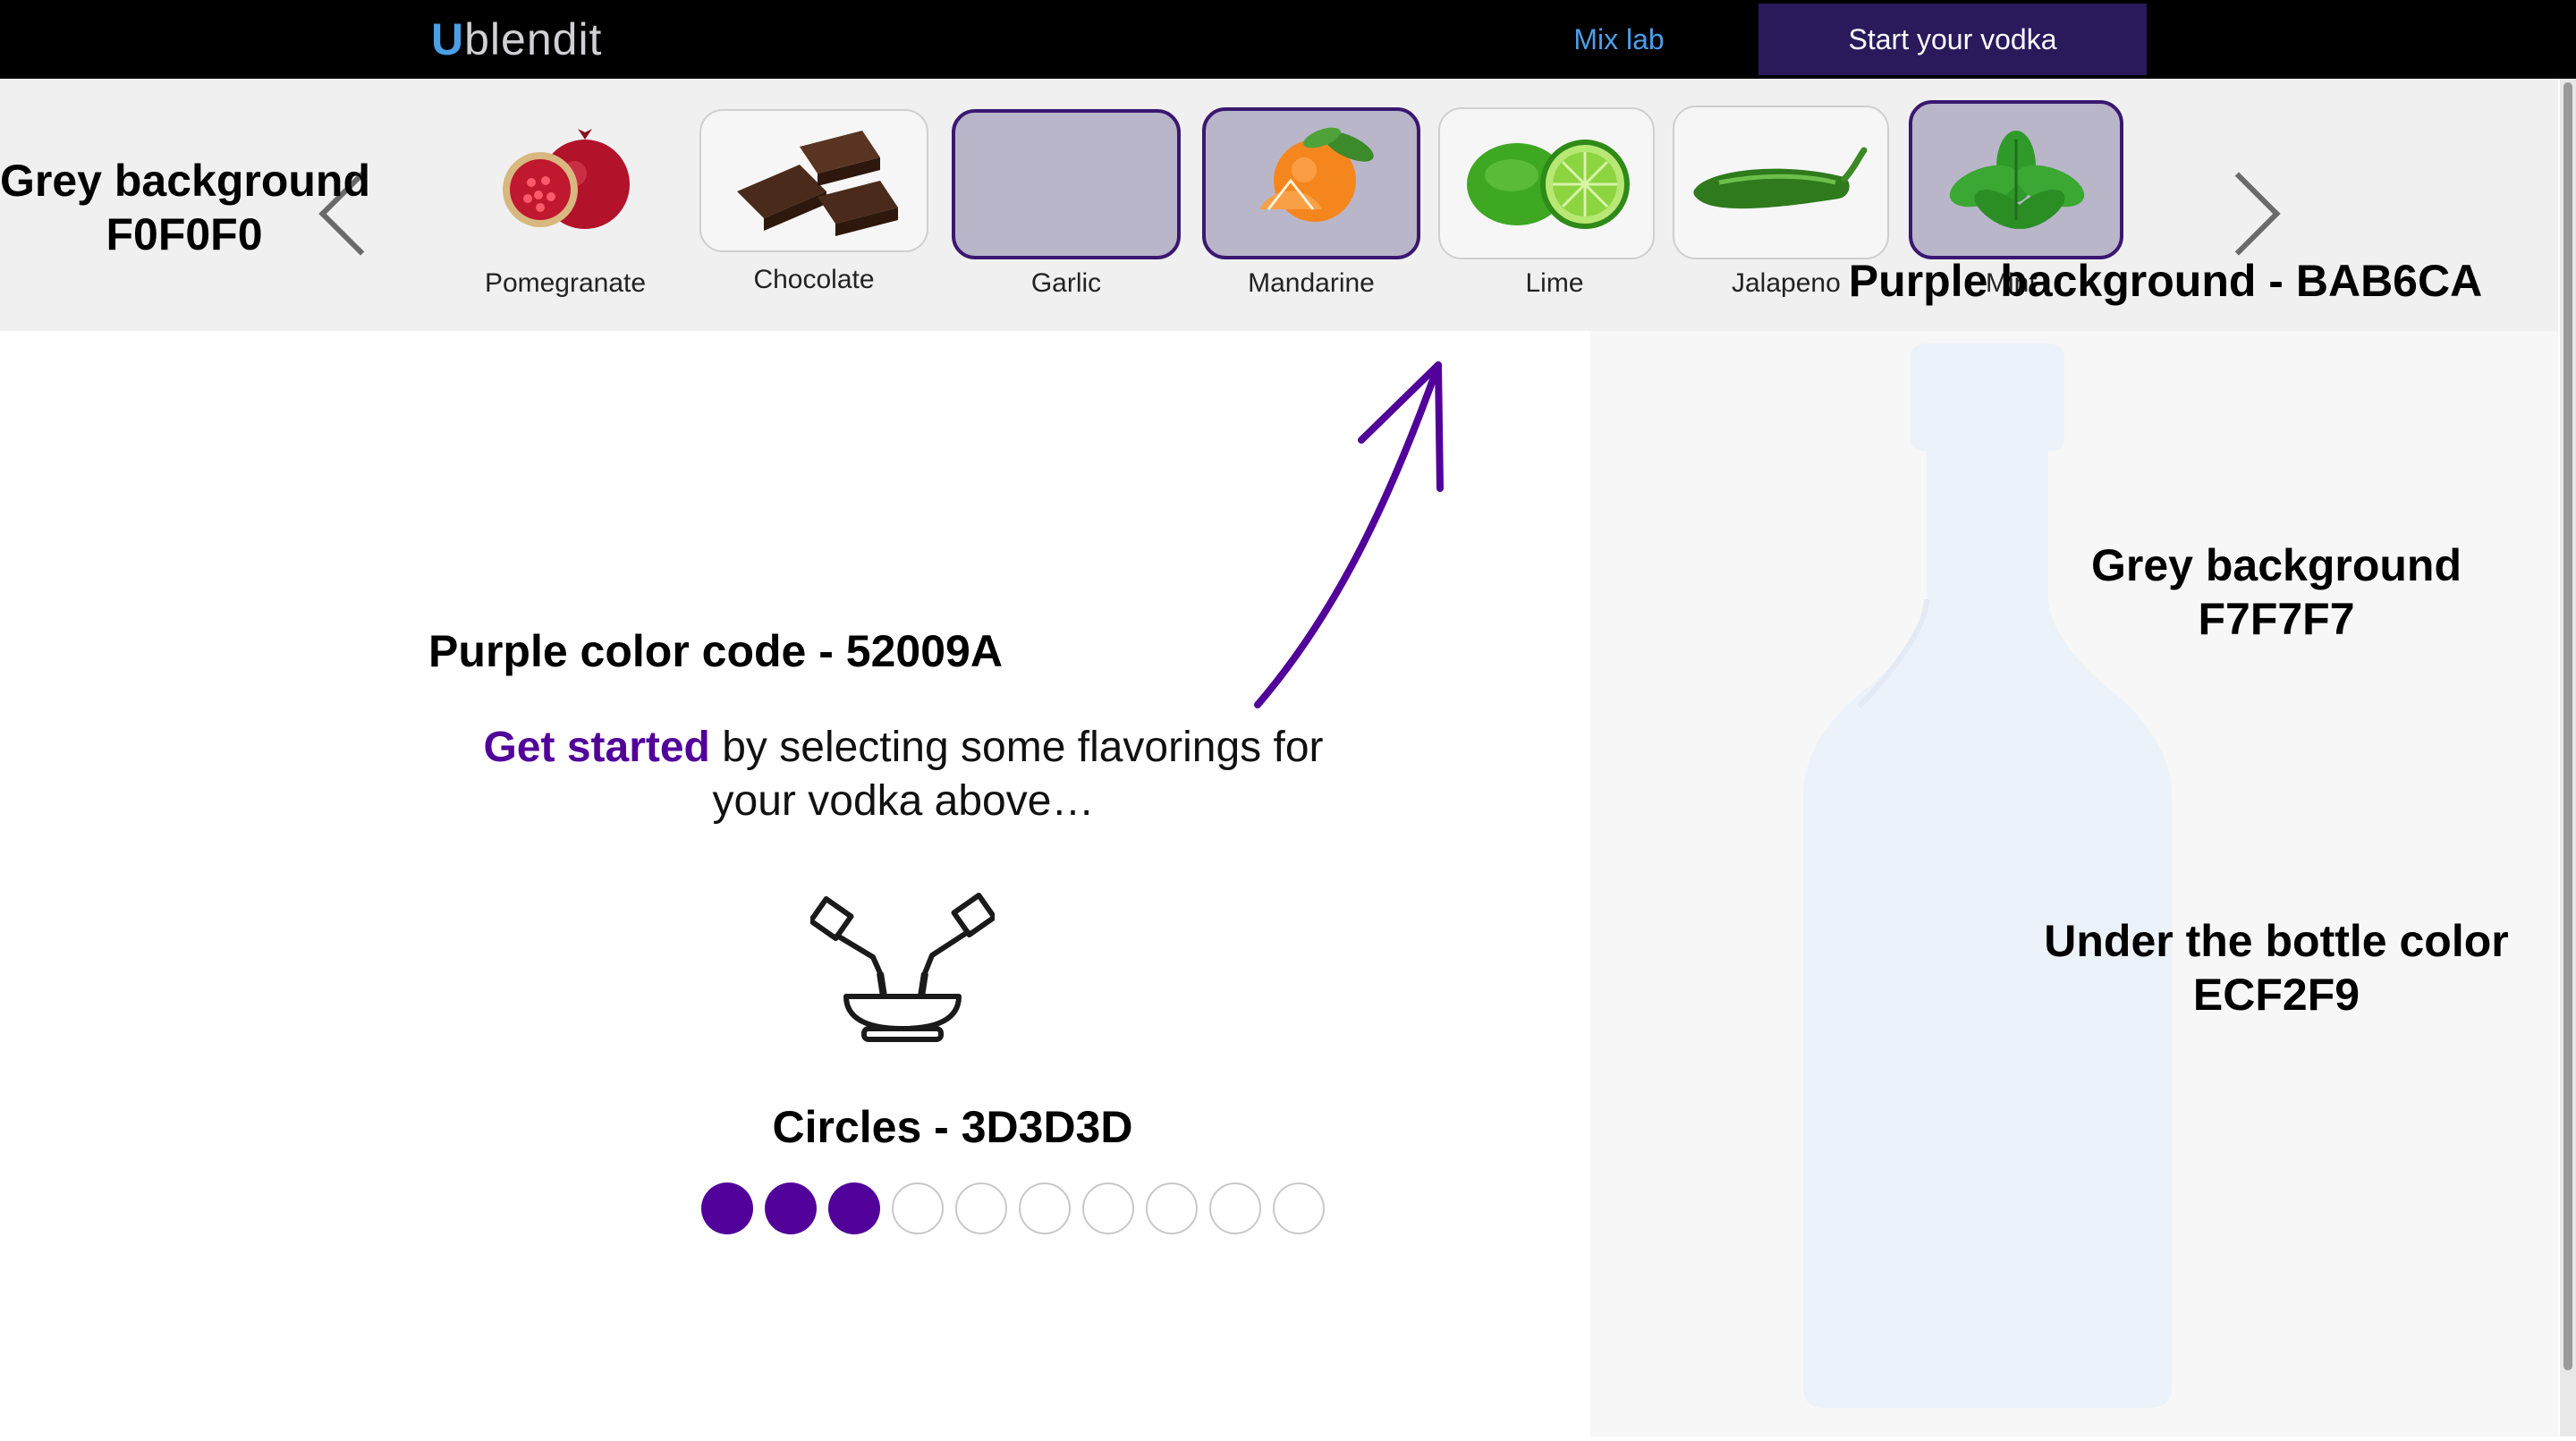 Image resolution: width=2576 pixels, height=1441 pixels. What do you see at coordinates (1066, 184) in the screenshot?
I see `ingredient-card-garlic` at bounding box center [1066, 184].